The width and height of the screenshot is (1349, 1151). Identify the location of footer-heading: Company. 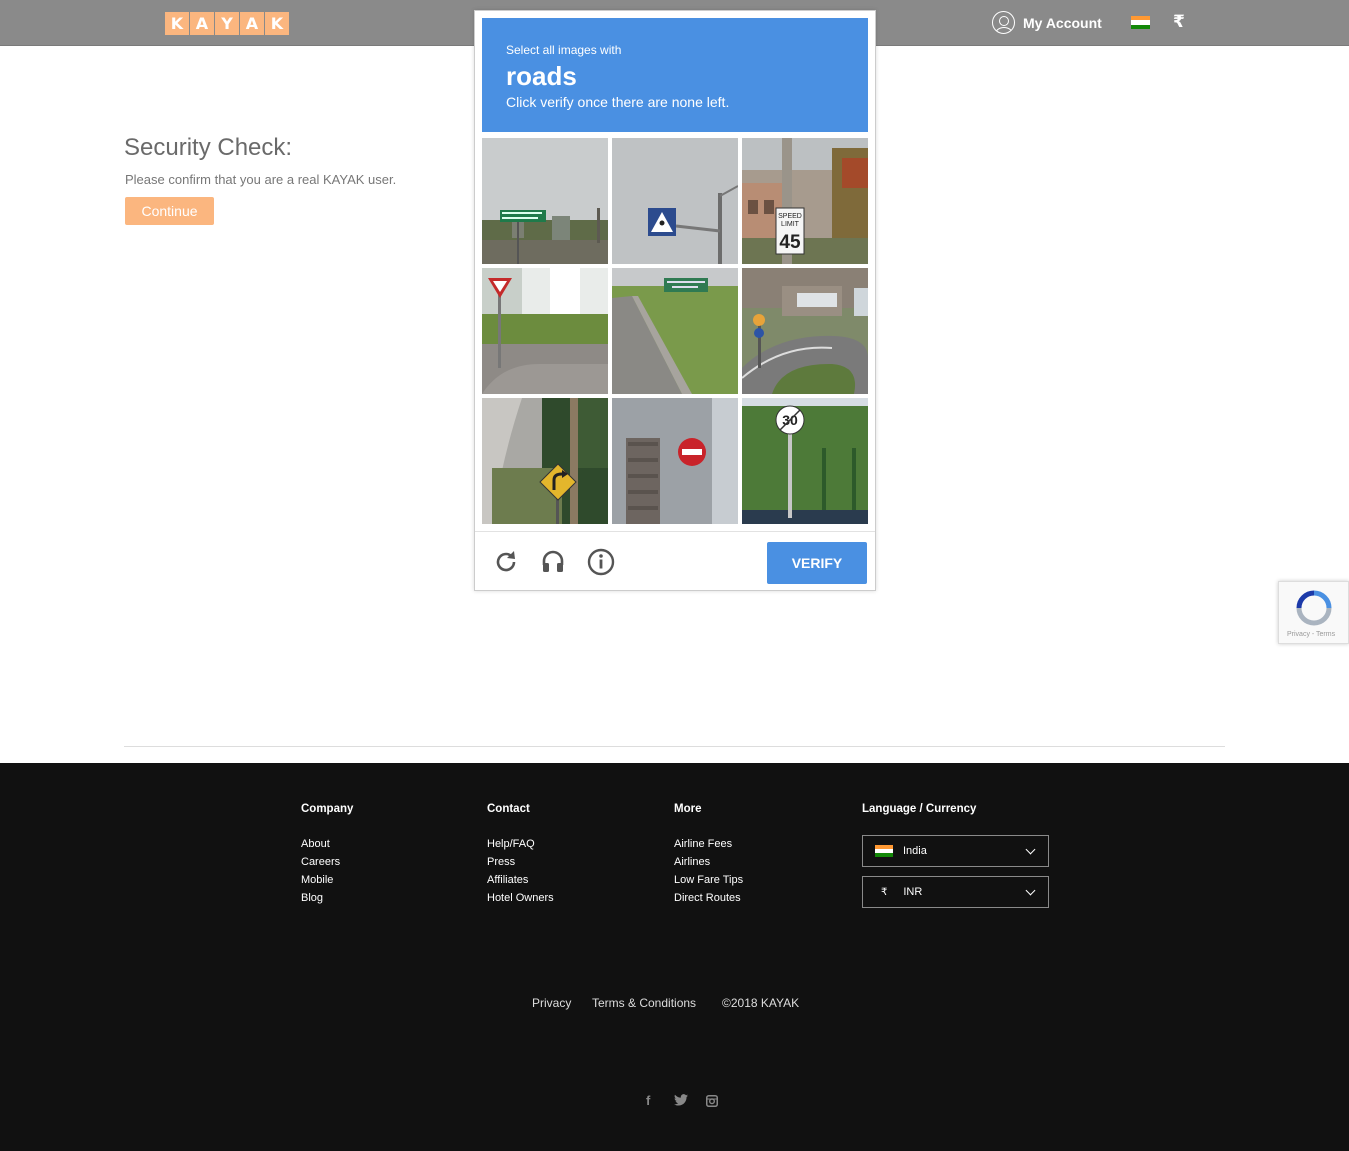
(327, 809).